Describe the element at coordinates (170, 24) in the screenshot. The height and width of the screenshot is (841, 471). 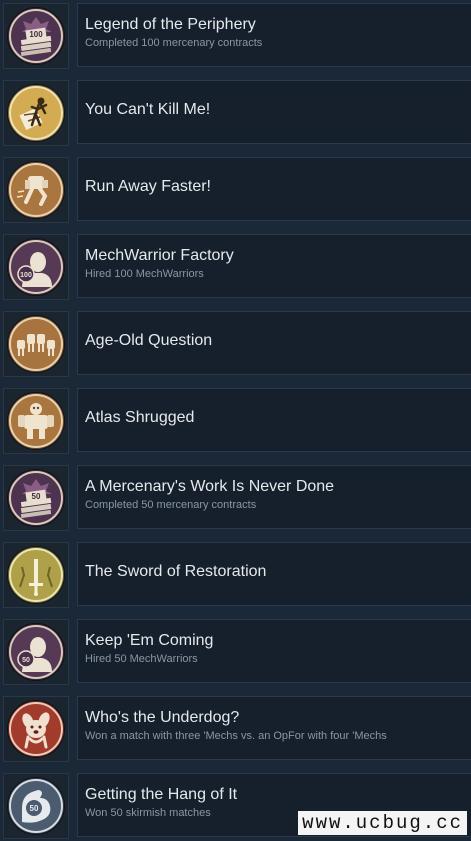
I see `achievement-title: Legend of the Periphery` at that location.